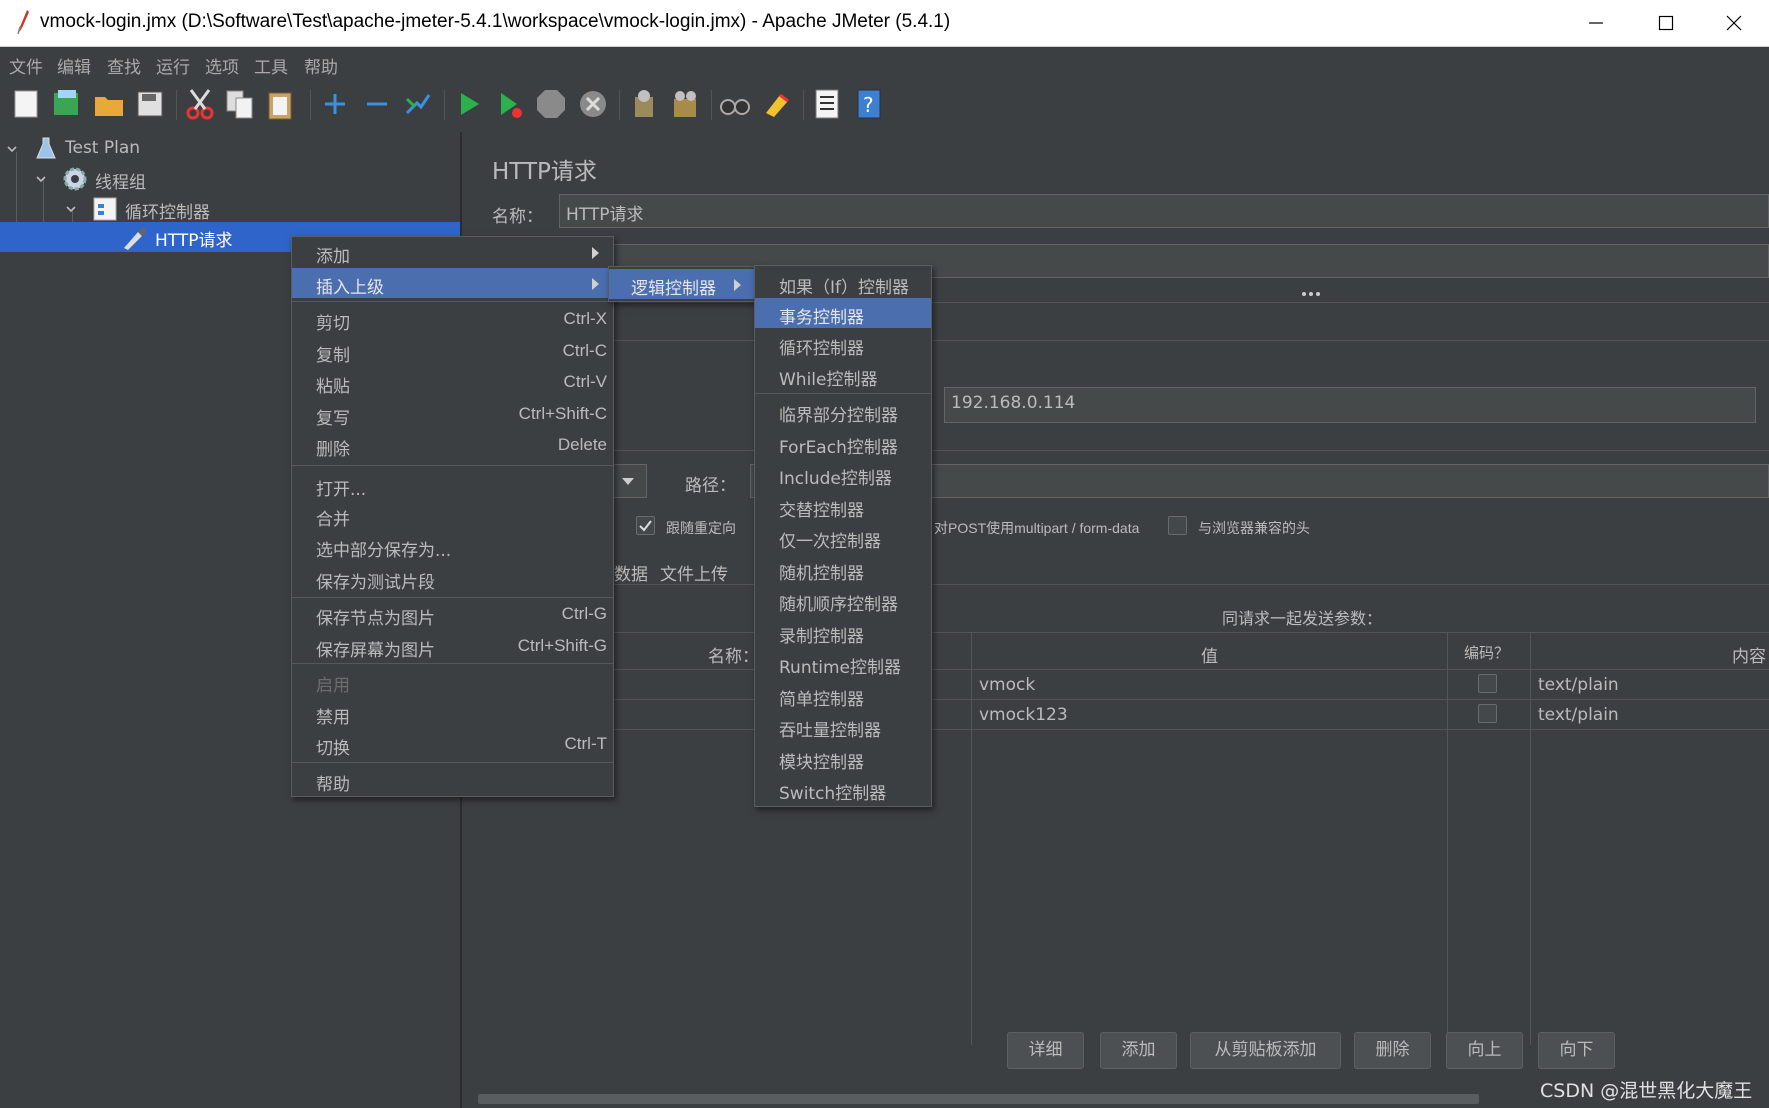  I want to click on tree-item-thread-group: 线程组, so click(230, 179).